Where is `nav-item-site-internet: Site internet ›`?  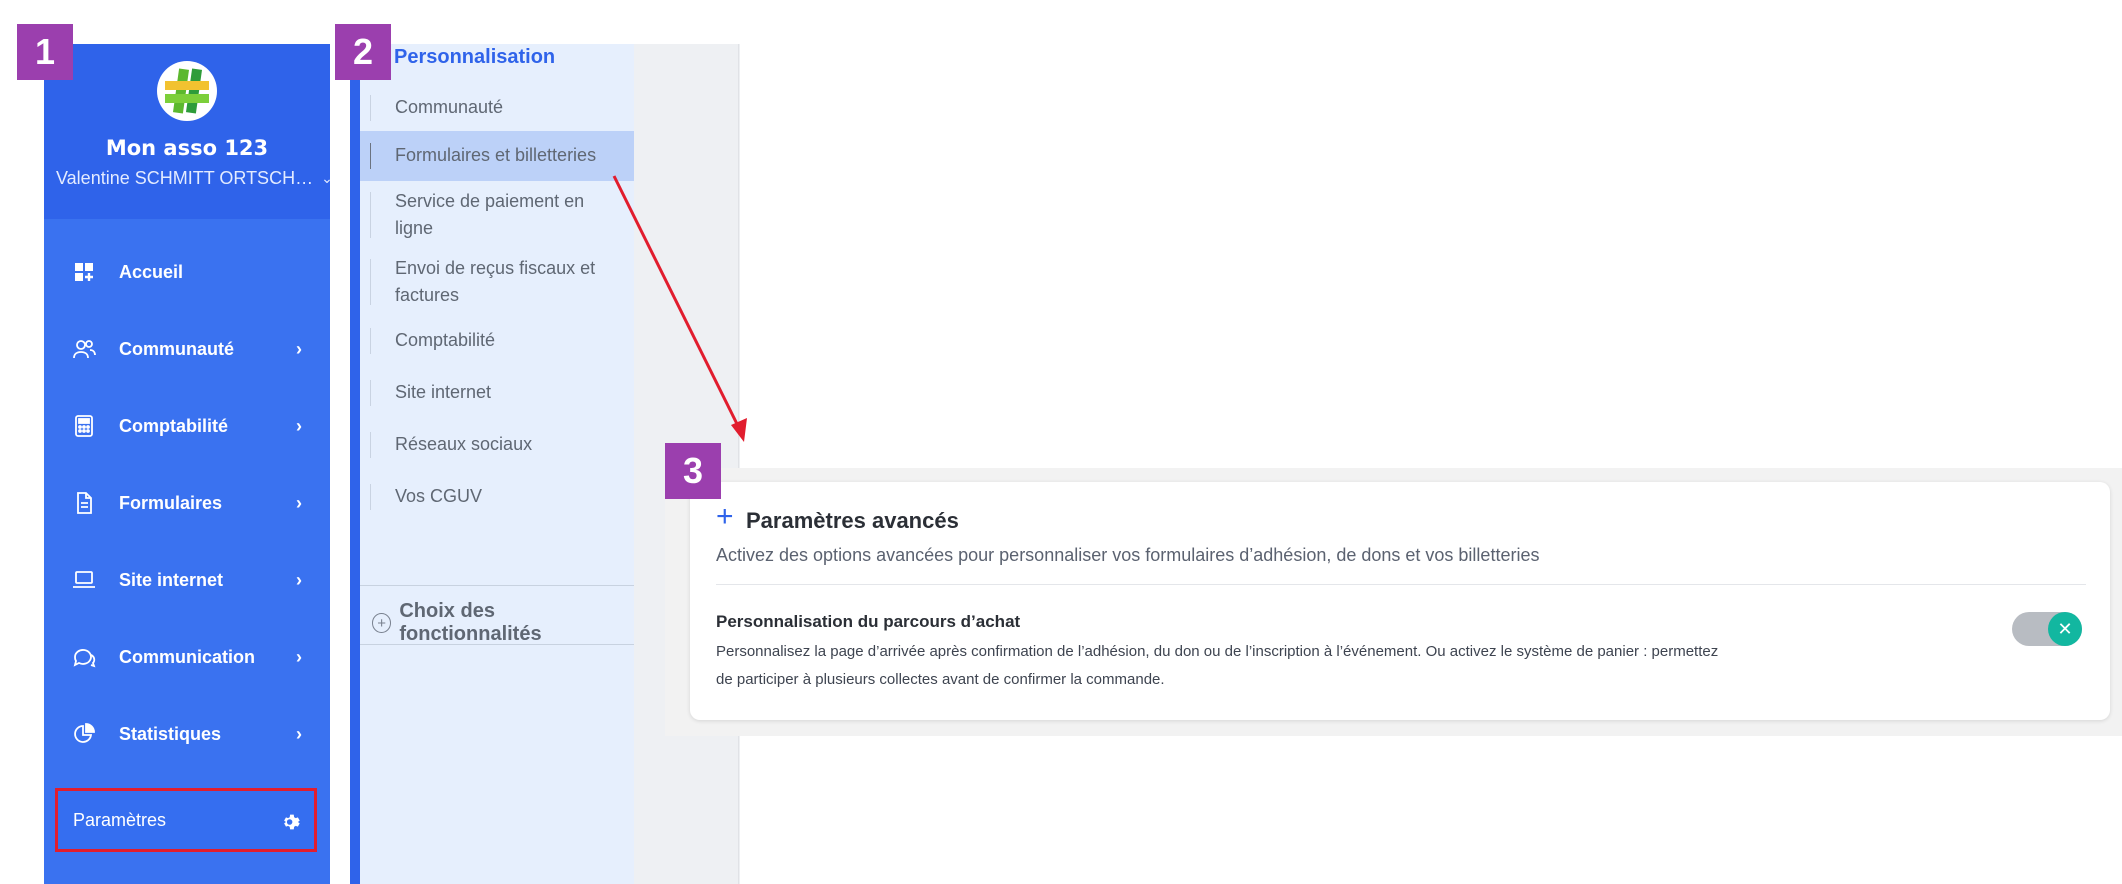
nav-item-site-internet: Site internet › is located at coordinates (187, 580).